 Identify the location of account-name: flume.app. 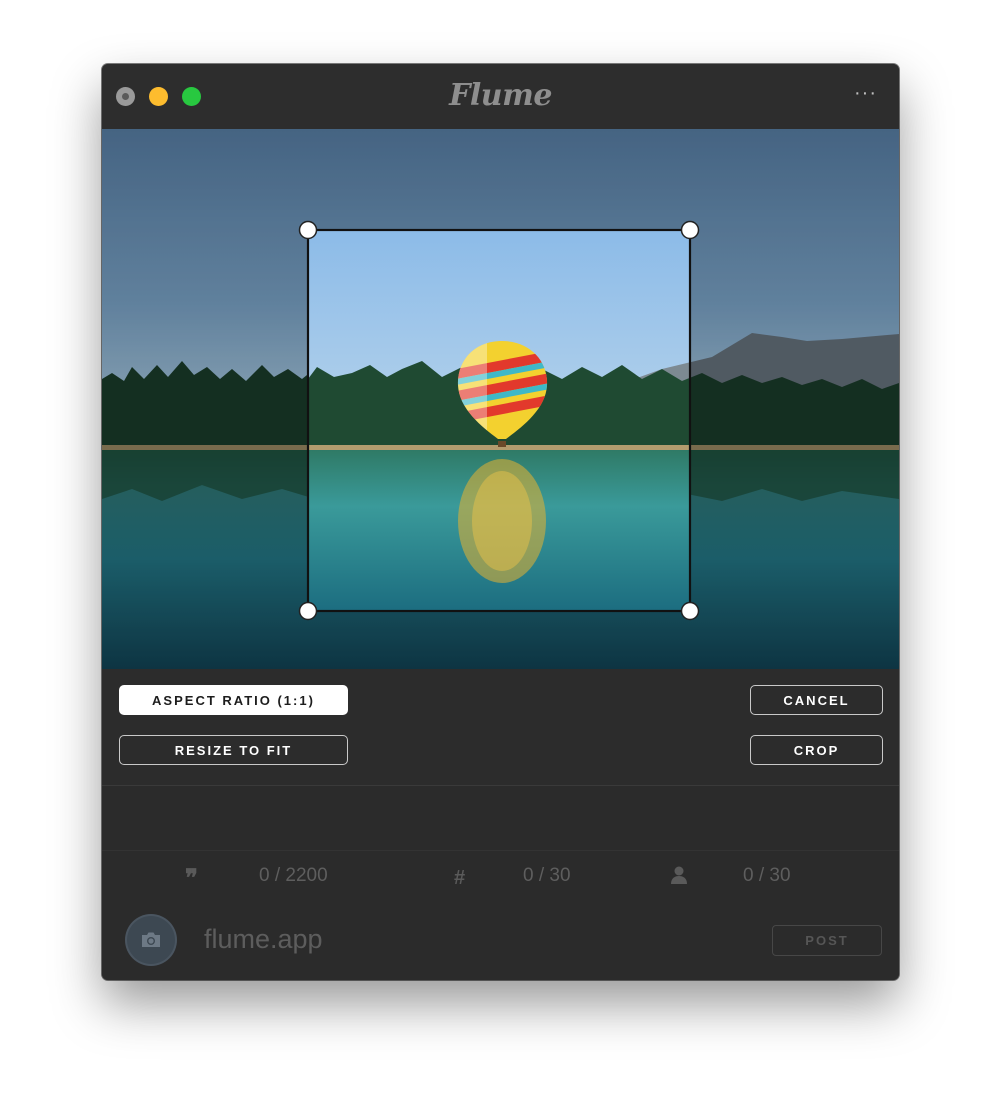
(263, 939).